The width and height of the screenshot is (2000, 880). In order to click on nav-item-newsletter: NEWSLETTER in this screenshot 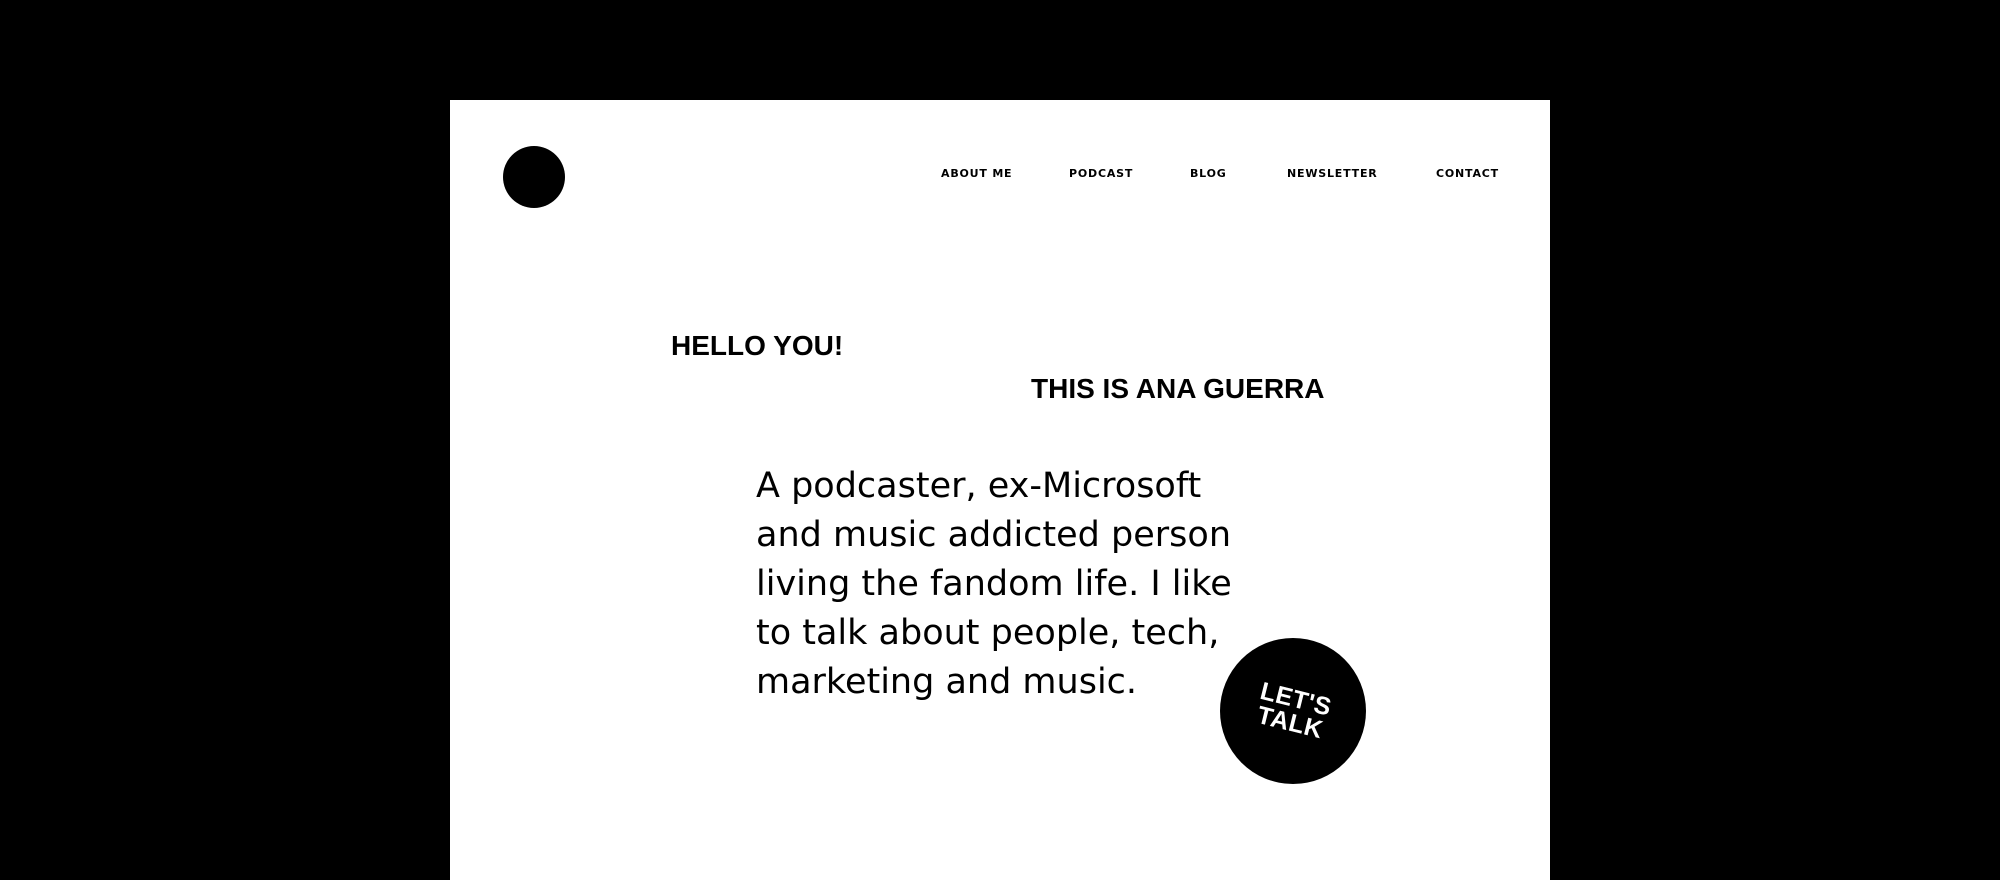, I will do `click(1332, 173)`.